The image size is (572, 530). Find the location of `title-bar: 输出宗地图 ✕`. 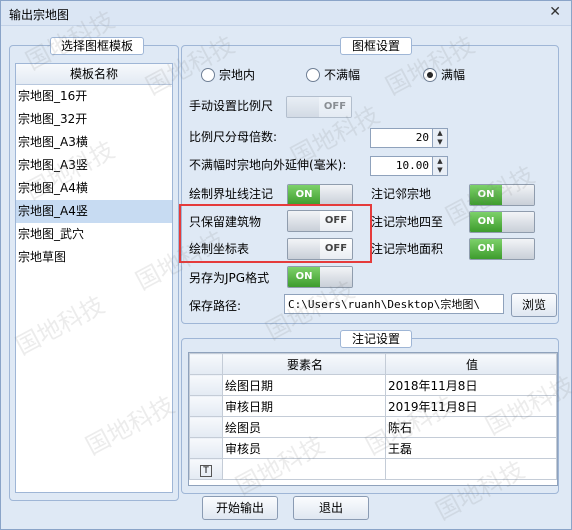

title-bar: 输出宗地图 ✕ is located at coordinates (286, 13).